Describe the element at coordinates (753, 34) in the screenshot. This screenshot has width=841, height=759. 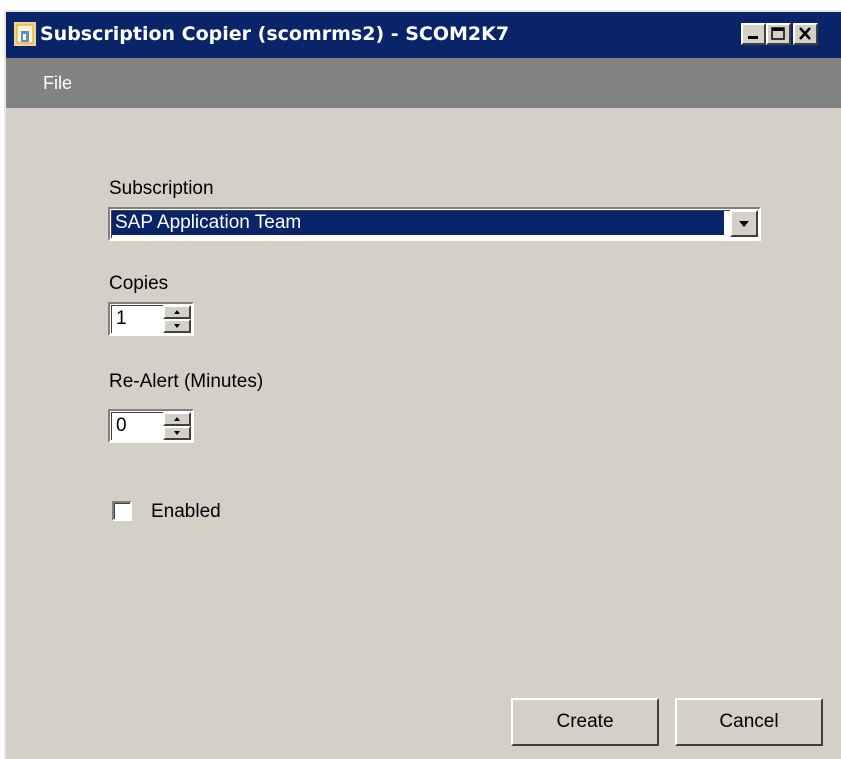
I see `minimize-button` at that location.